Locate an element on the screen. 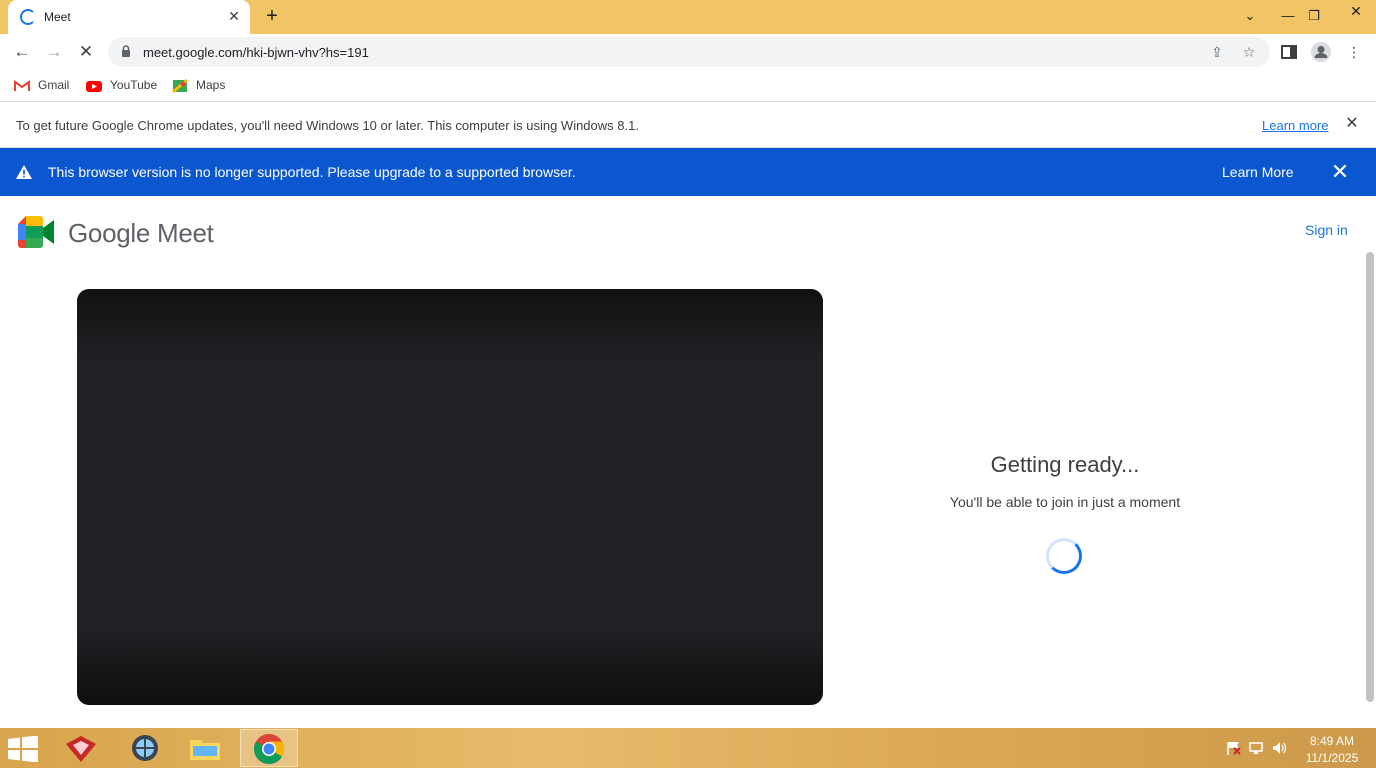 This screenshot has width=1376, height=768. infobar-learn-more-link: Learn more is located at coordinates (1295, 125).